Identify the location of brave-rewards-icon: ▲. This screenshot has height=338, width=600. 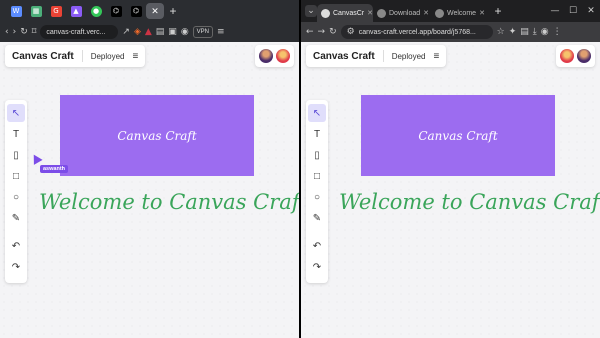
(148, 32).